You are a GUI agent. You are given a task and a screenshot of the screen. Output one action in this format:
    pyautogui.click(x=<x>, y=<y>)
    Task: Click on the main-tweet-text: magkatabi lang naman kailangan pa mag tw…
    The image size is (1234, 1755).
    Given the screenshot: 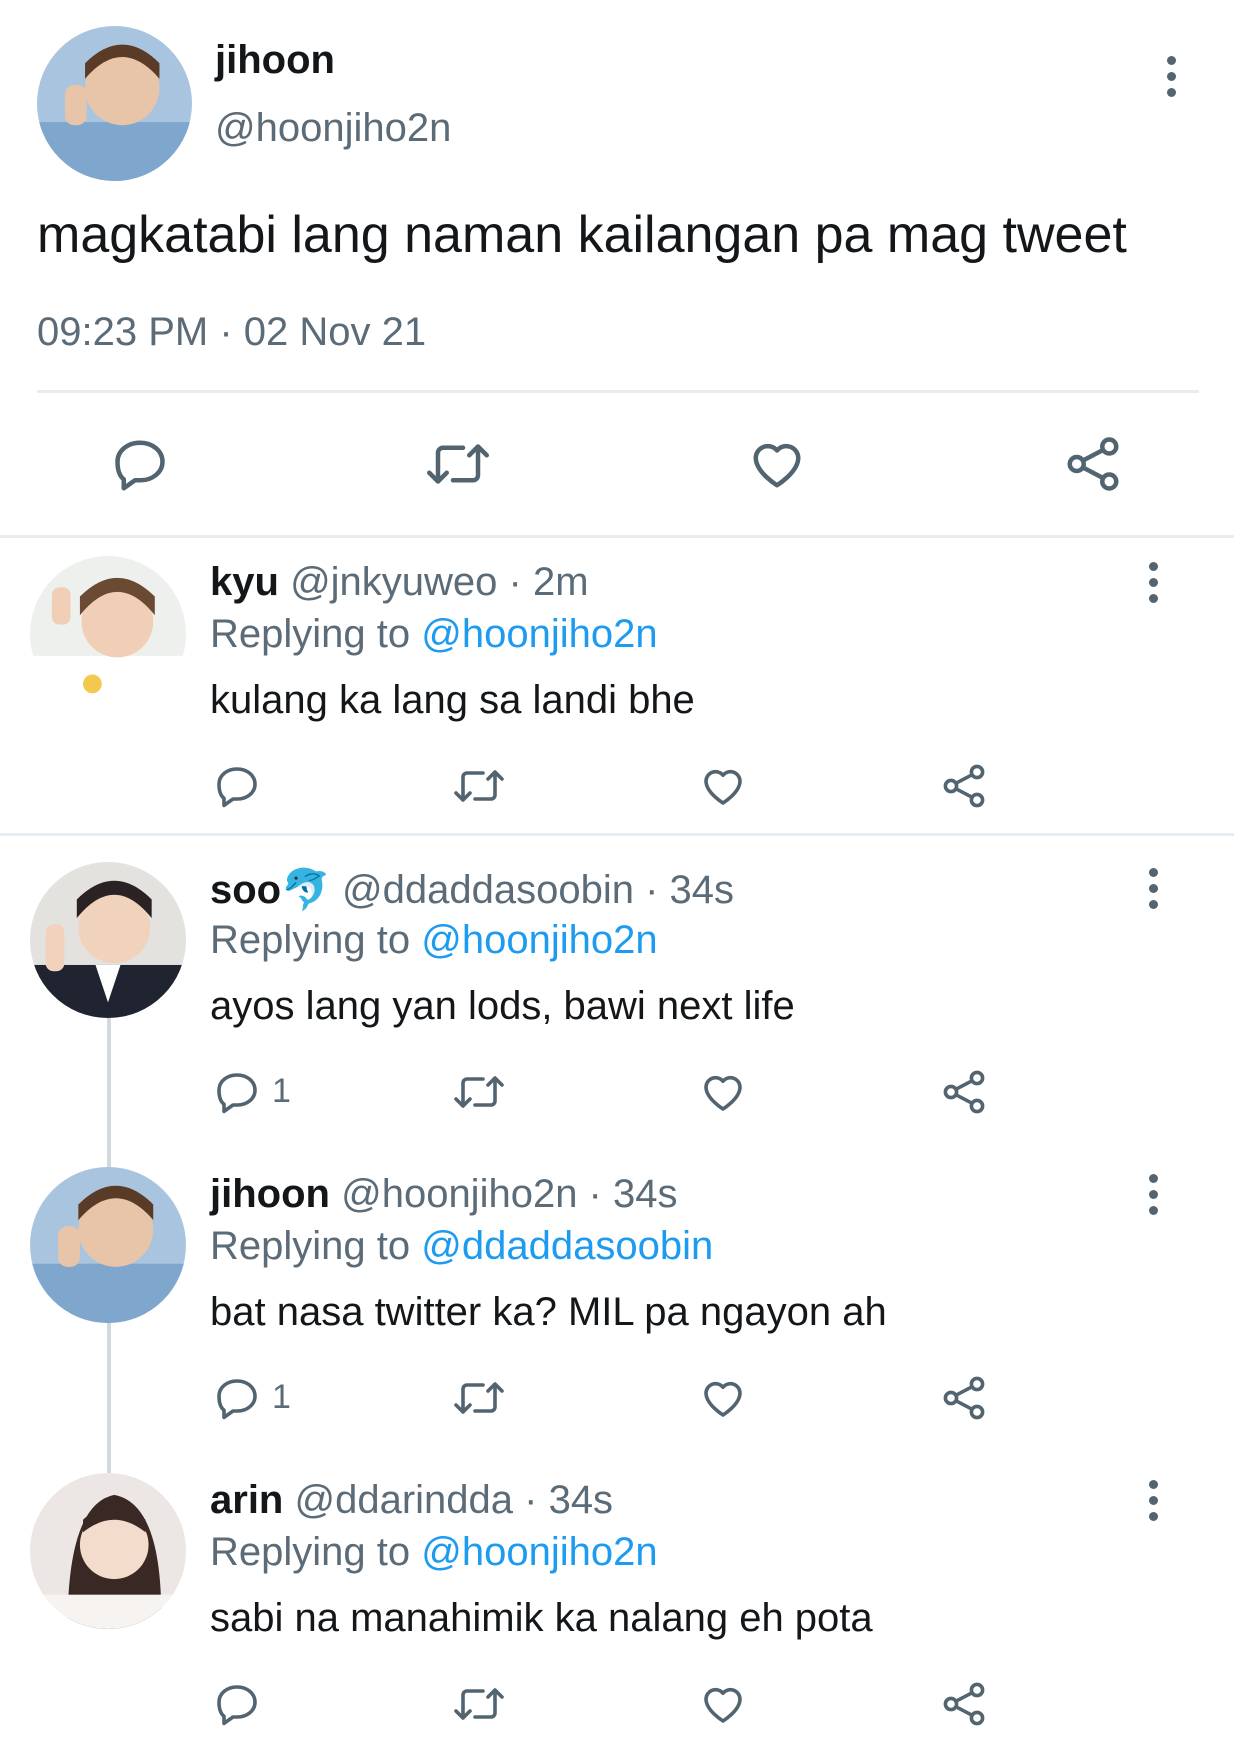 What is the action you would take?
    pyautogui.click(x=582, y=235)
    